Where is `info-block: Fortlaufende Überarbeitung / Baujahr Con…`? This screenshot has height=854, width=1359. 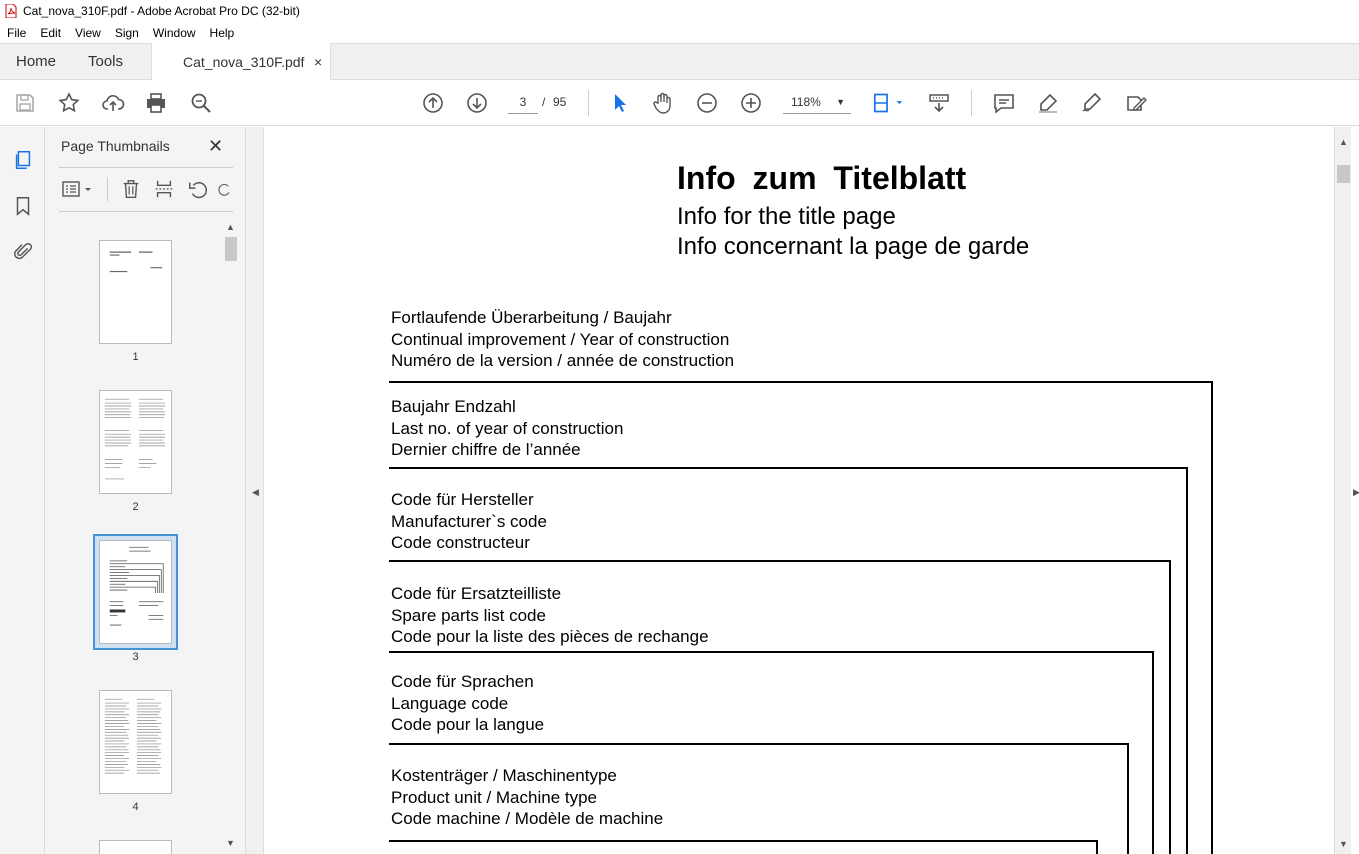
info-block: Fortlaufende Überarbeitung / Baujahr Con… is located at coordinates (562, 339).